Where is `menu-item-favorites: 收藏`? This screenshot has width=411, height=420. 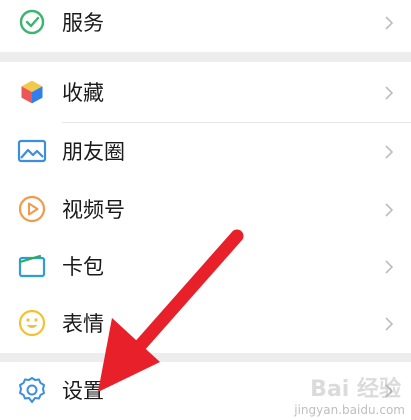 menu-item-favorites: 收藏 is located at coordinates (205, 93).